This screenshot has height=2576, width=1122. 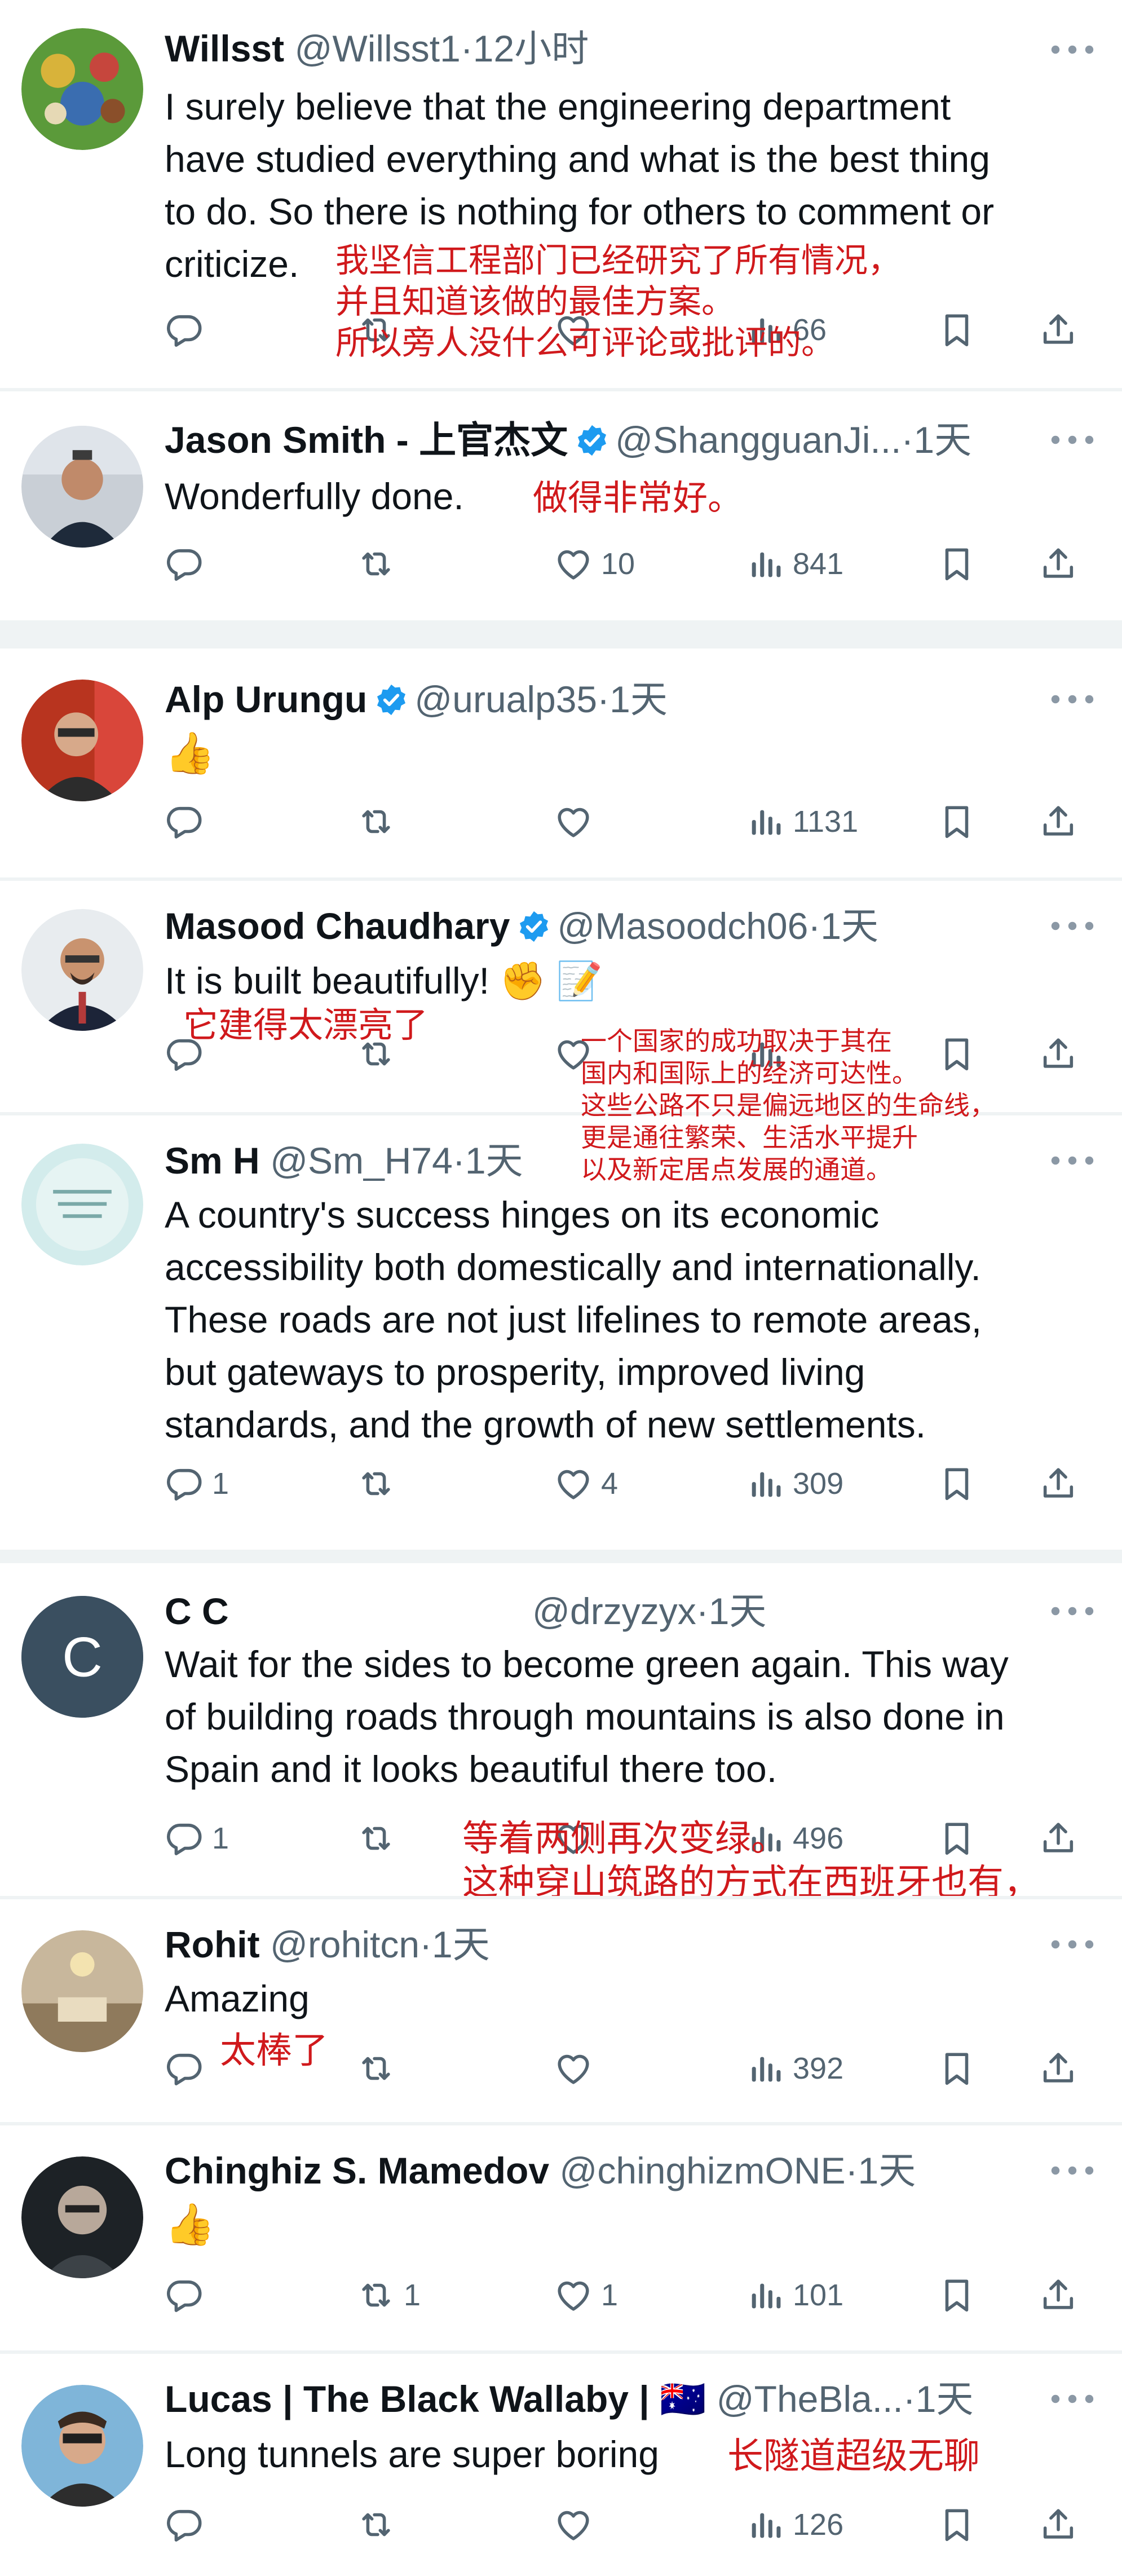 I want to click on author-handle: @Sm_H74, so click(x=361, y=1160).